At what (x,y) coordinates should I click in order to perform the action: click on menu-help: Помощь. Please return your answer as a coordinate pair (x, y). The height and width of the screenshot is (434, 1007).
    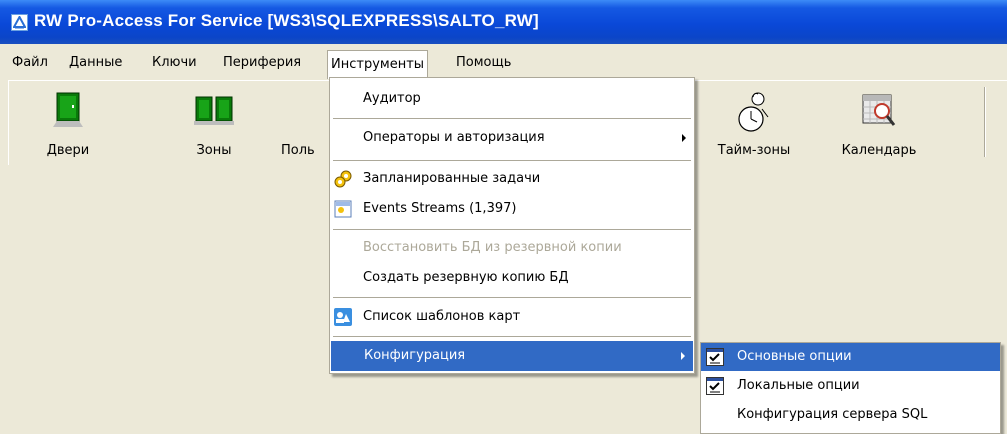
    Looking at the image, I should click on (483, 64).